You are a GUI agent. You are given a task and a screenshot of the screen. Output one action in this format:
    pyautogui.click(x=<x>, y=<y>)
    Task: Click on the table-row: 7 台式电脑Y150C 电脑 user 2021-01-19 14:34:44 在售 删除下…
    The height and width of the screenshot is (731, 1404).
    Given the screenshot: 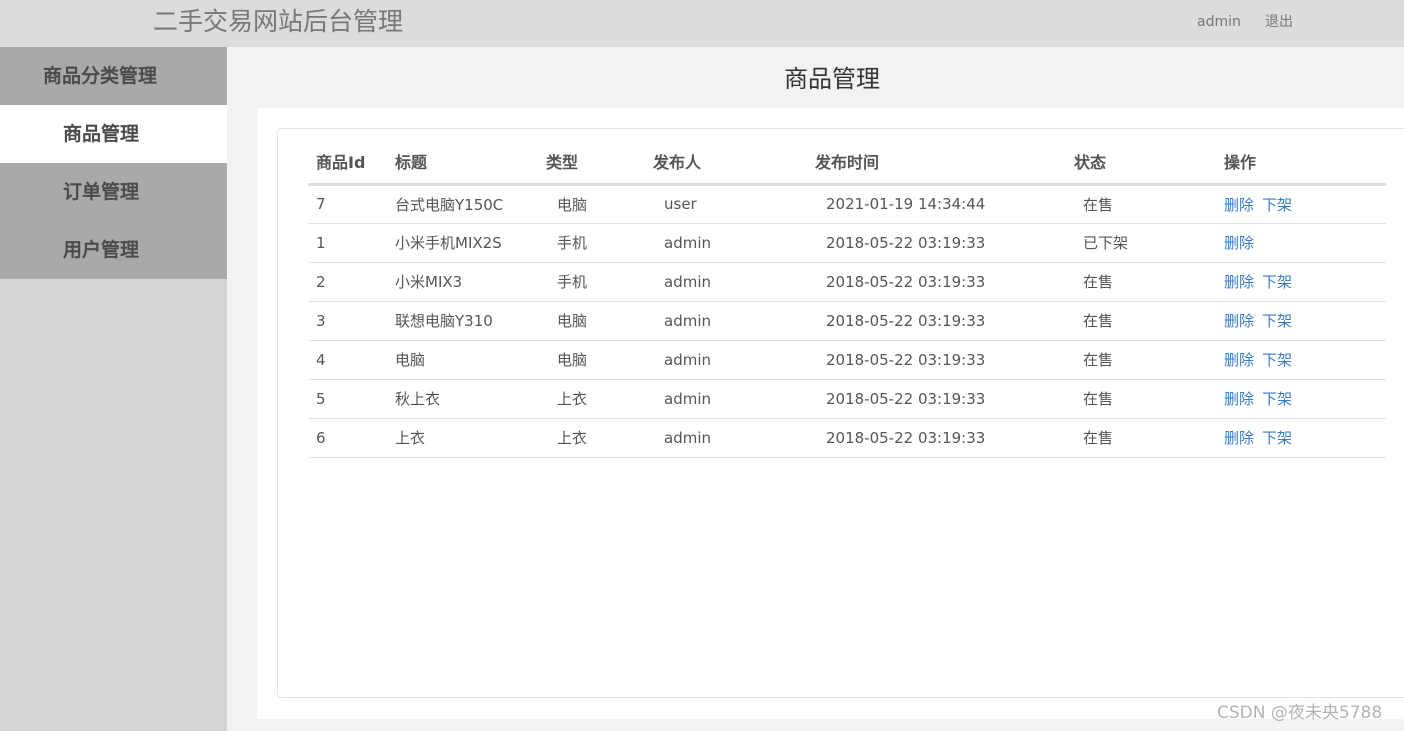 What is the action you would take?
    pyautogui.click(x=847, y=204)
    